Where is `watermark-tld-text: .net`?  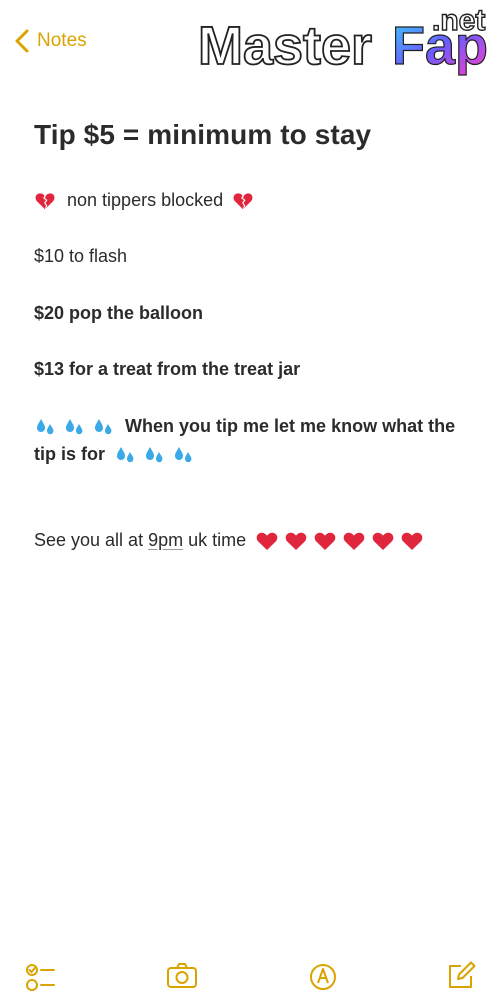 watermark-tld-text: .net is located at coordinates (458, 20).